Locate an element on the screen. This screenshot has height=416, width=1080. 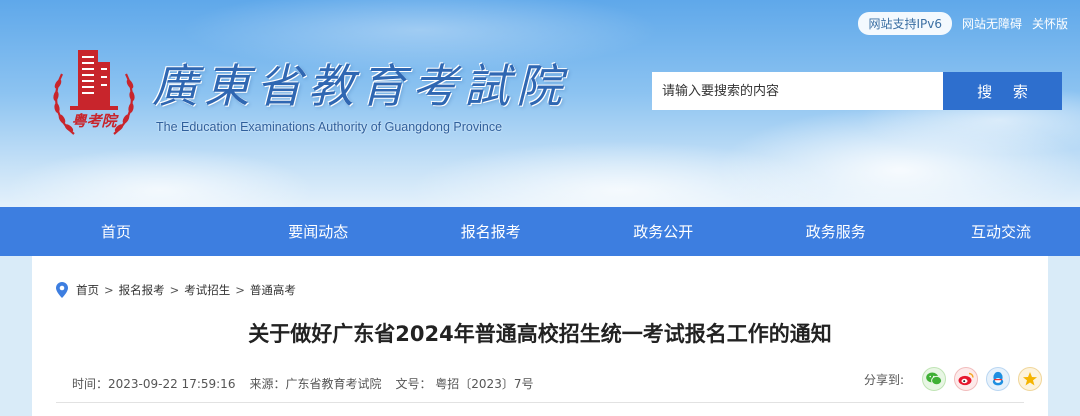
article-time: 时间：2023-09-22 17:59:16 is located at coordinates (154, 384).